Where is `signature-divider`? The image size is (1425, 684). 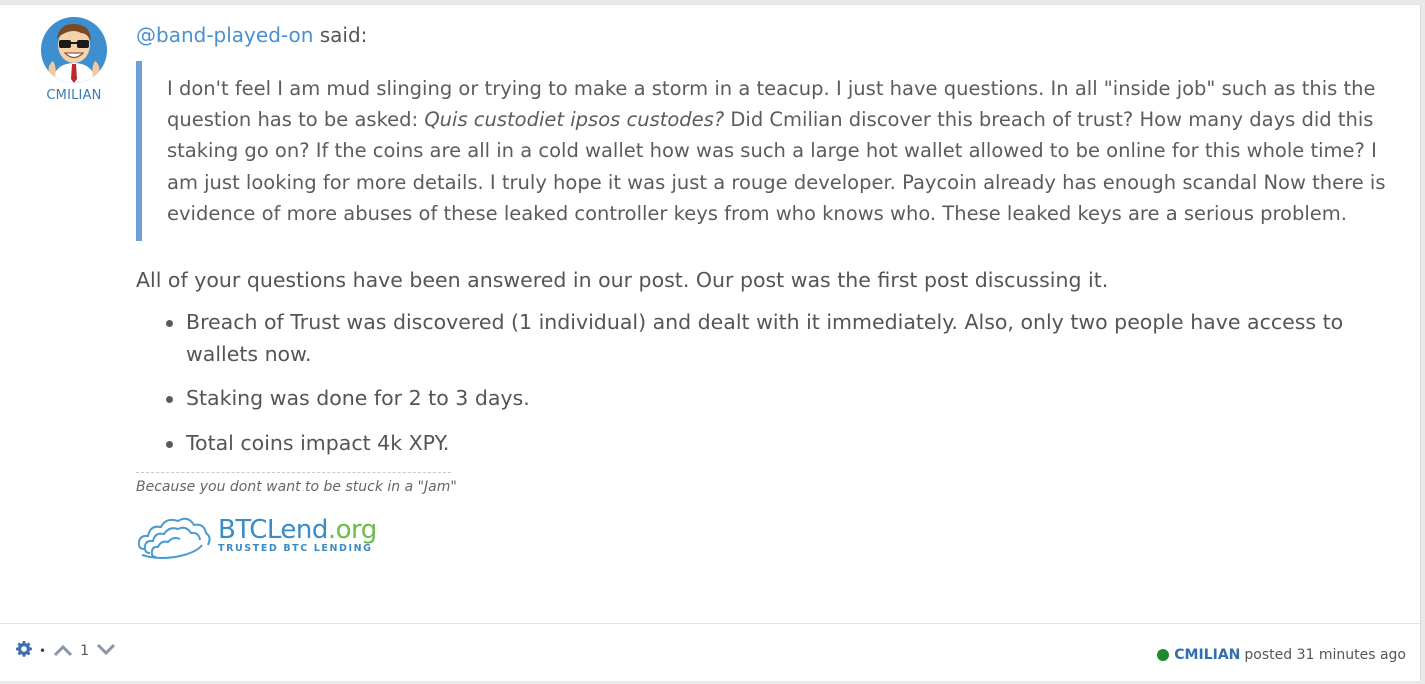 signature-divider is located at coordinates (293, 473).